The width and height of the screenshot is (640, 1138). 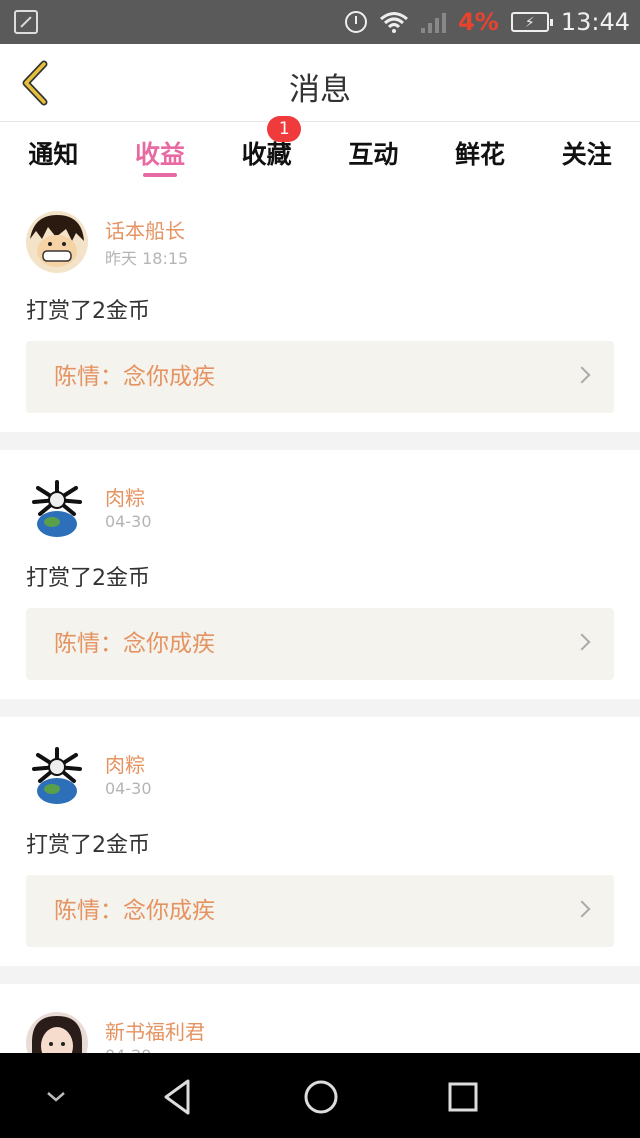 I want to click on unread-badge: 1, so click(x=284, y=129).